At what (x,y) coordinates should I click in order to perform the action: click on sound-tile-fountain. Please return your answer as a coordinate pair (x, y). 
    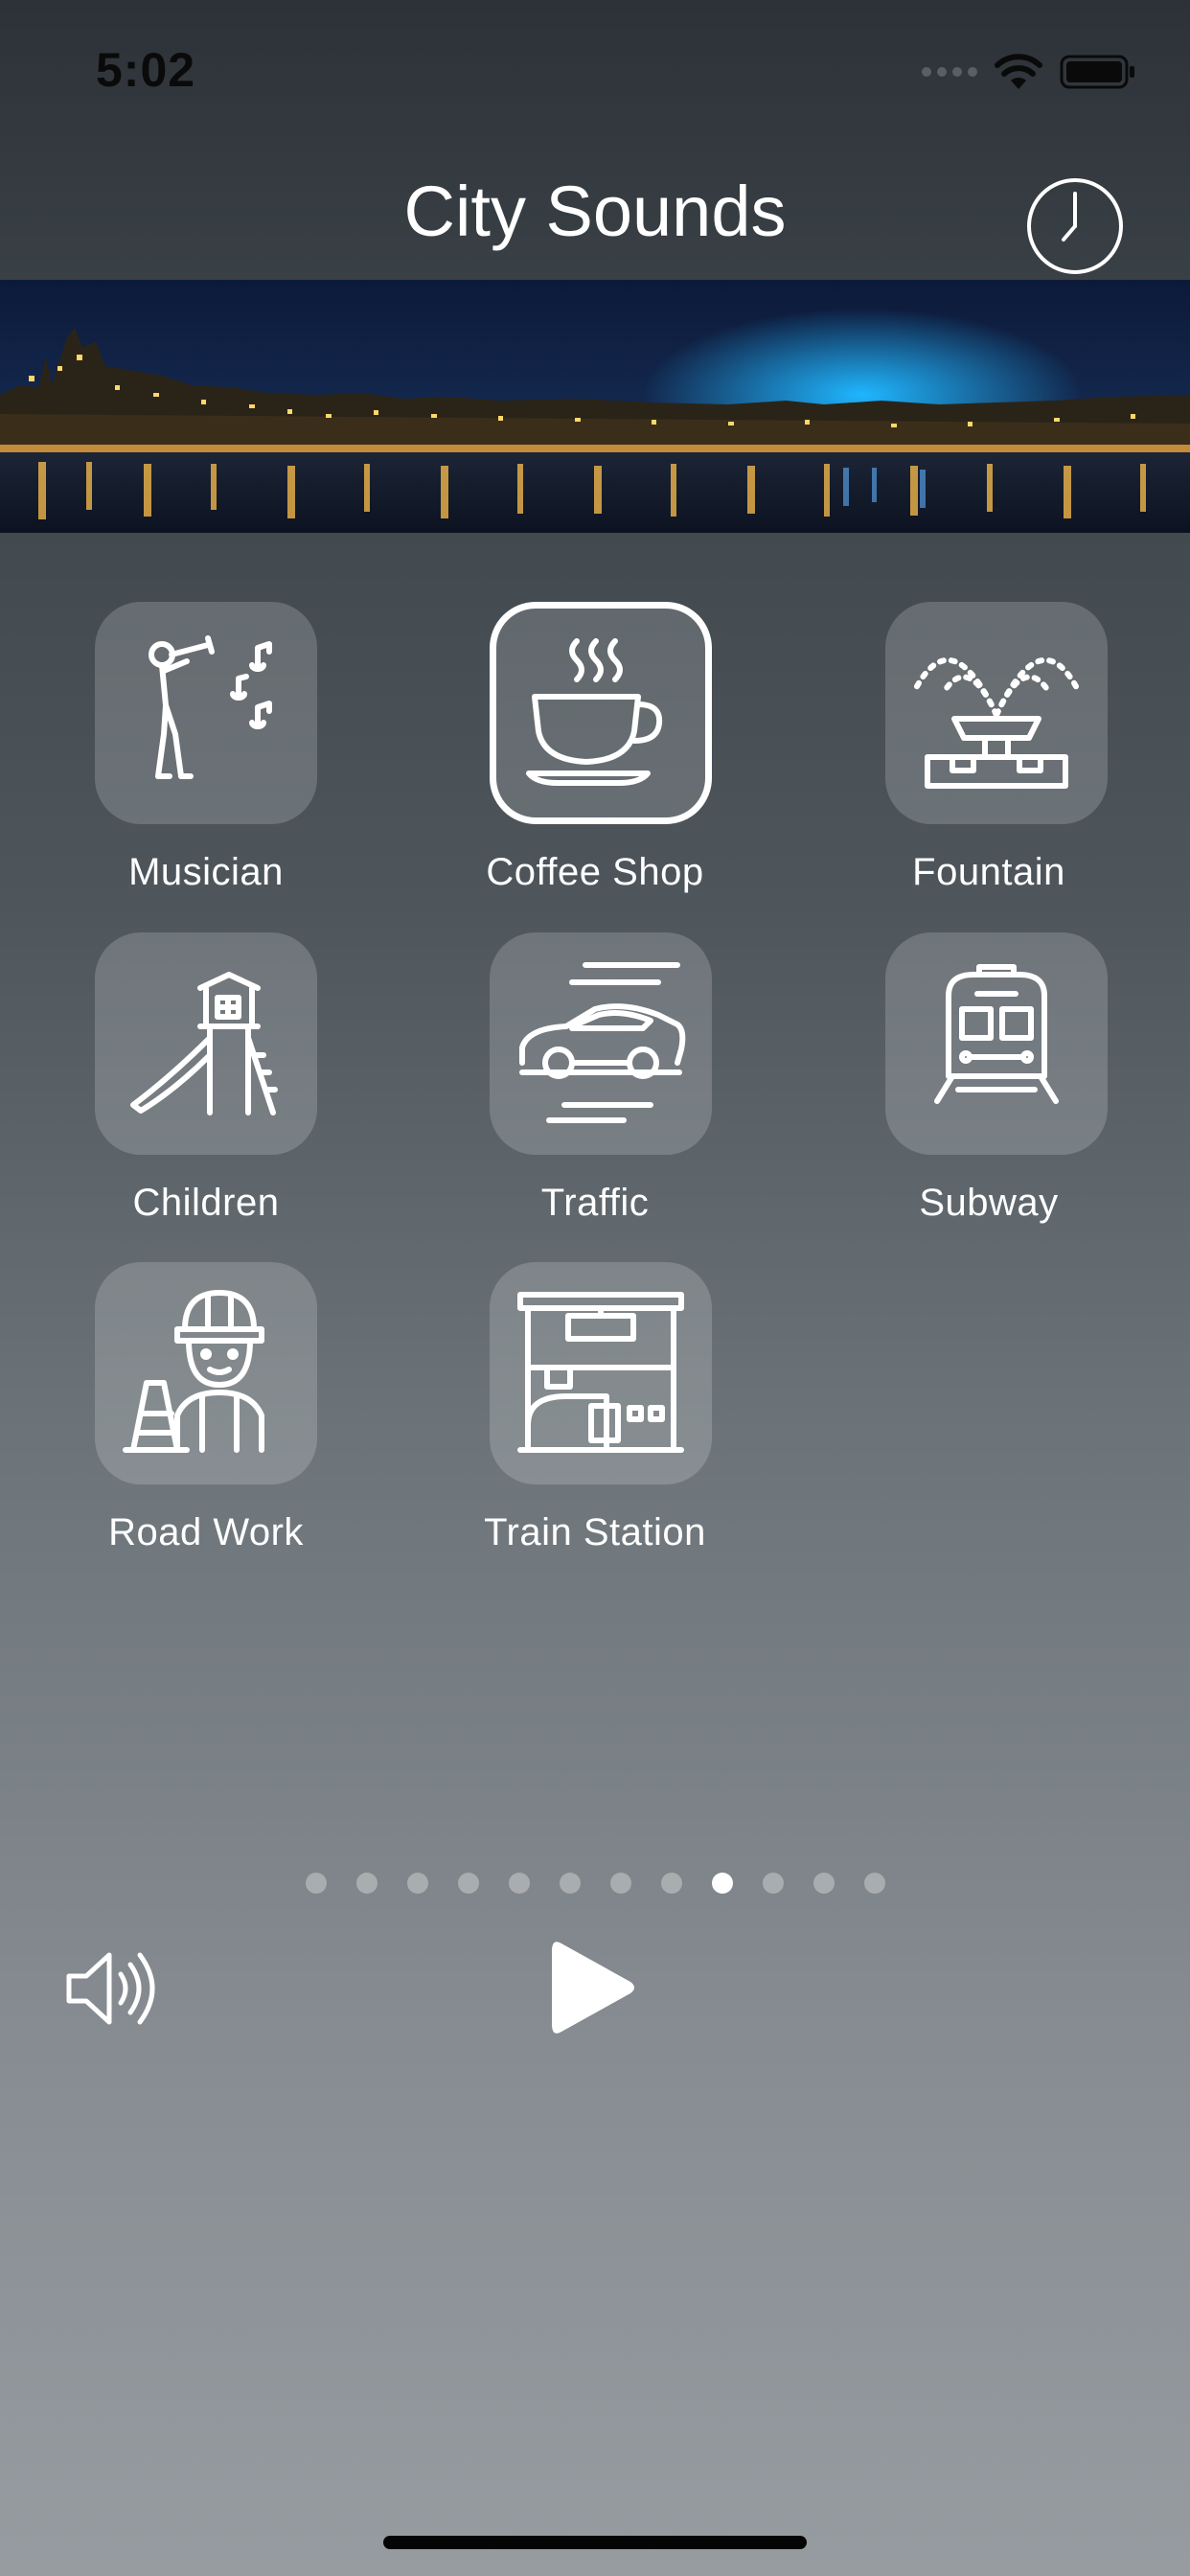
    Looking at the image, I should click on (997, 713).